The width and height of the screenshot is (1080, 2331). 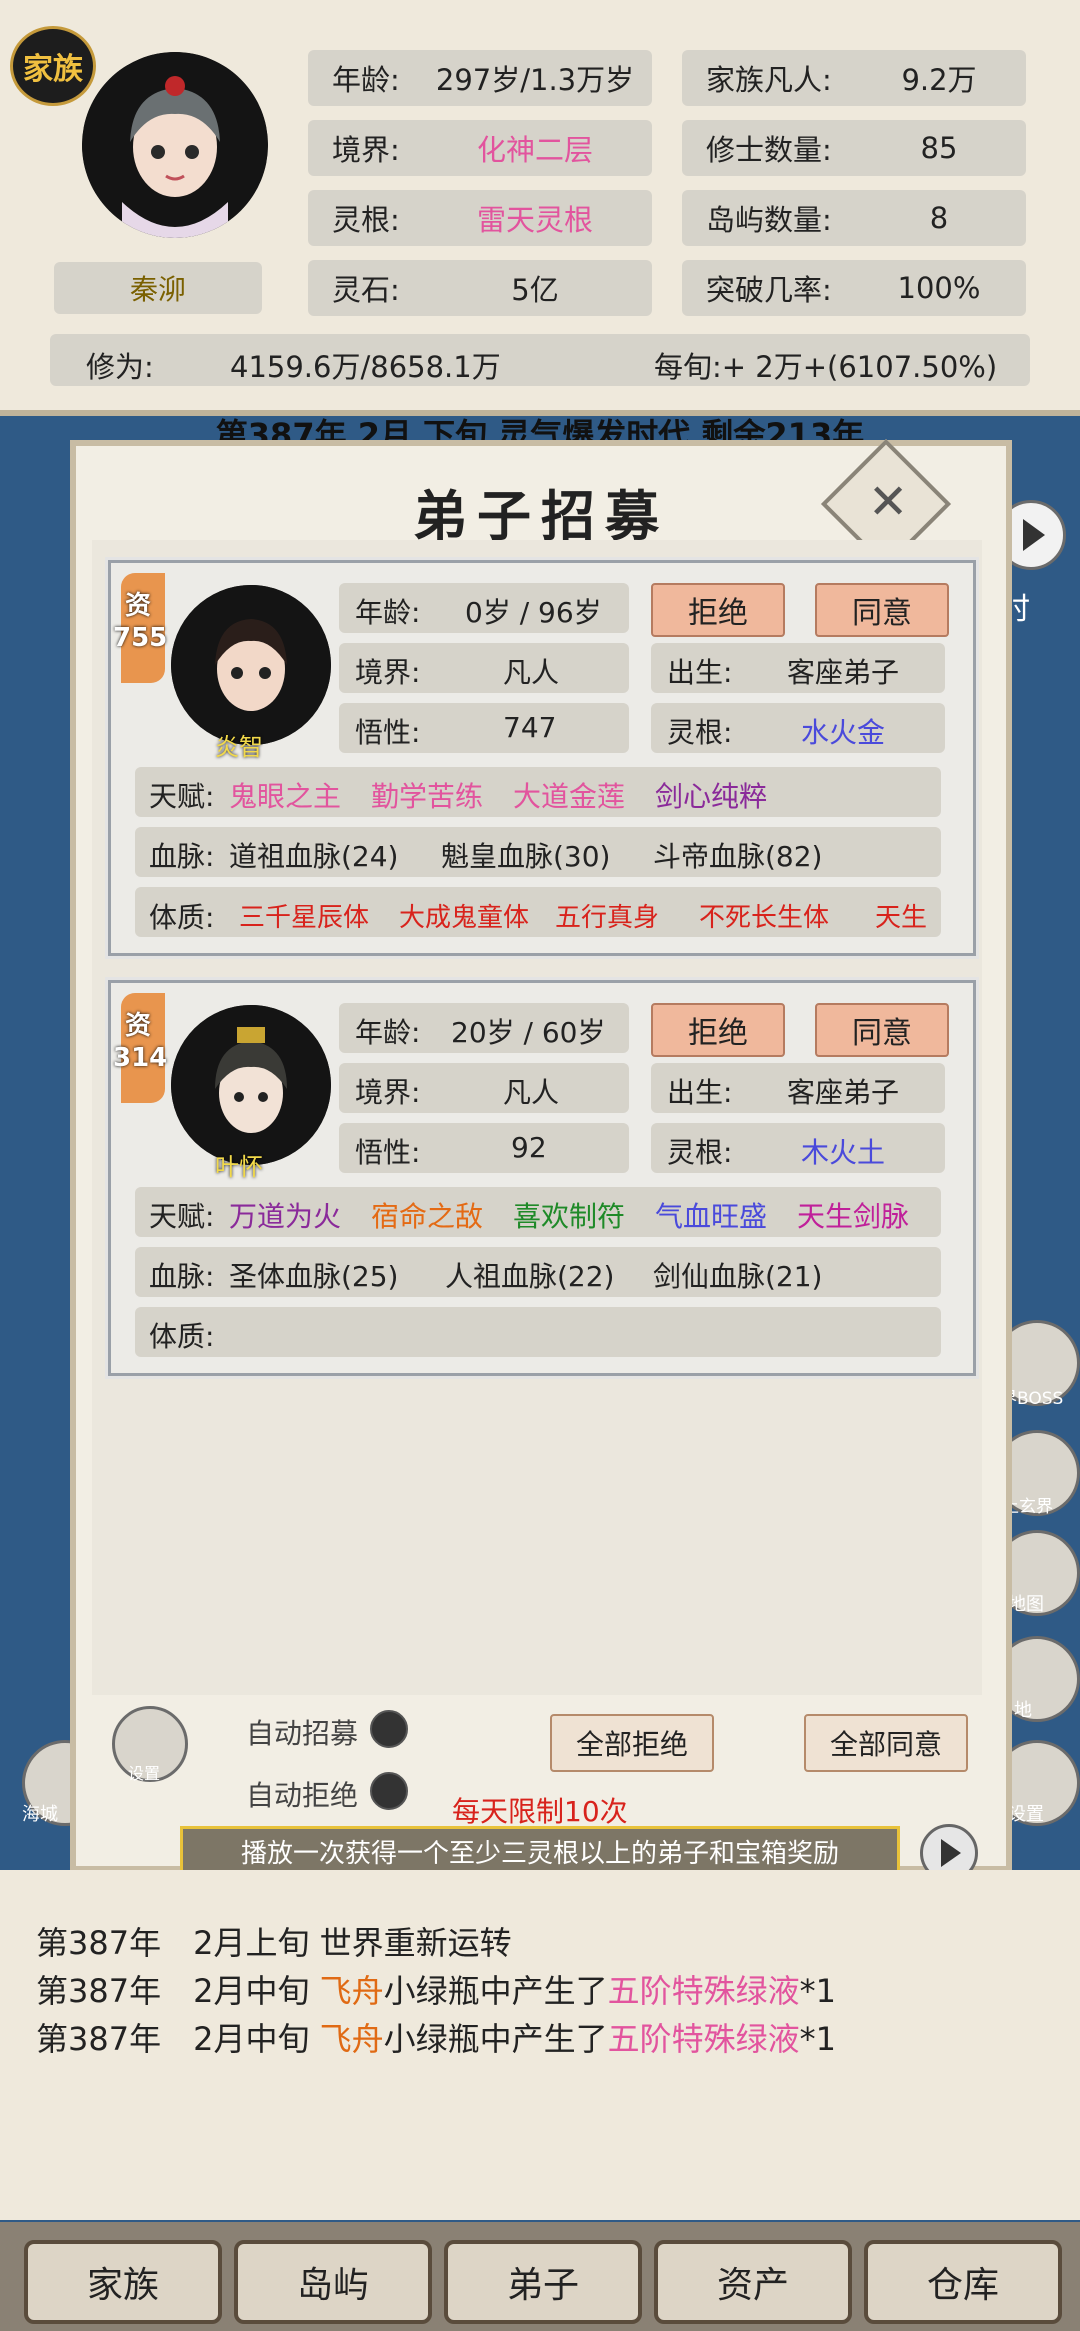 I want to click on stat-stones: 灵石: 5亿, so click(x=480, y=288).